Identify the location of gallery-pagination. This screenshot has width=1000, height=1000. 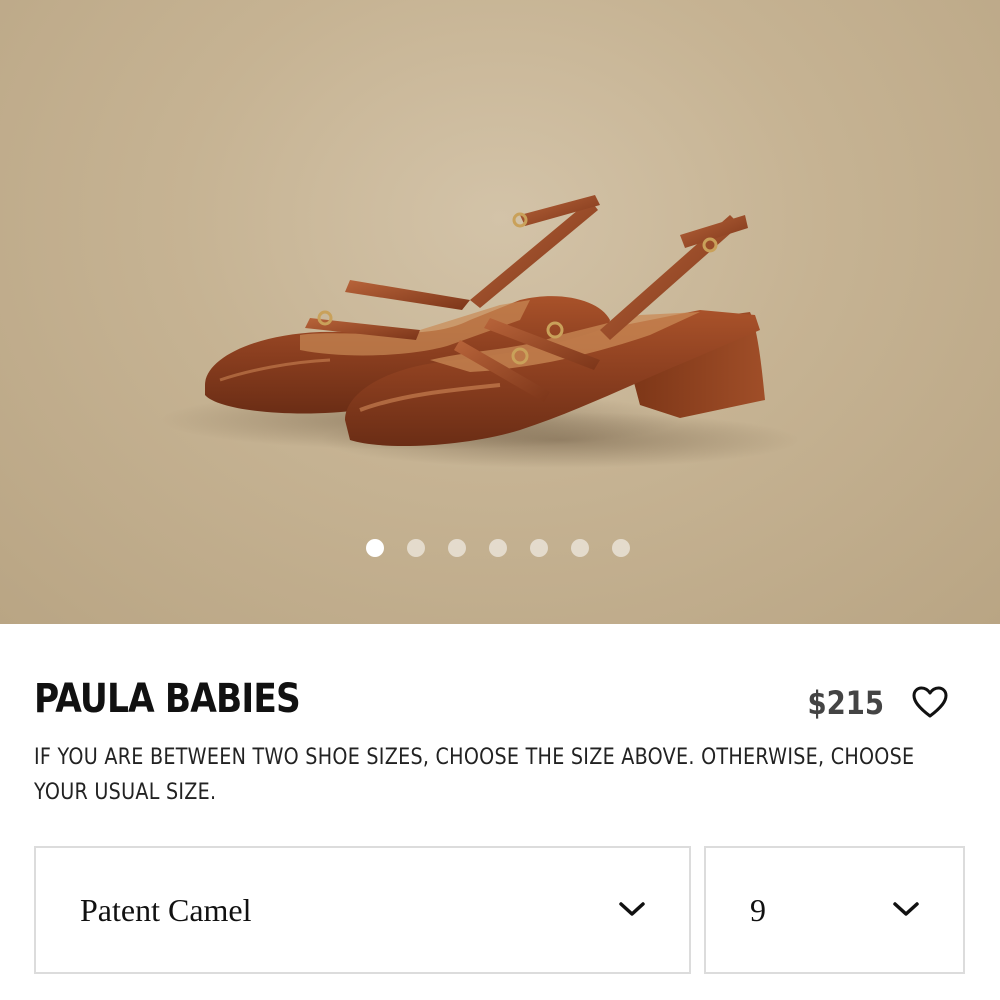
(498, 548).